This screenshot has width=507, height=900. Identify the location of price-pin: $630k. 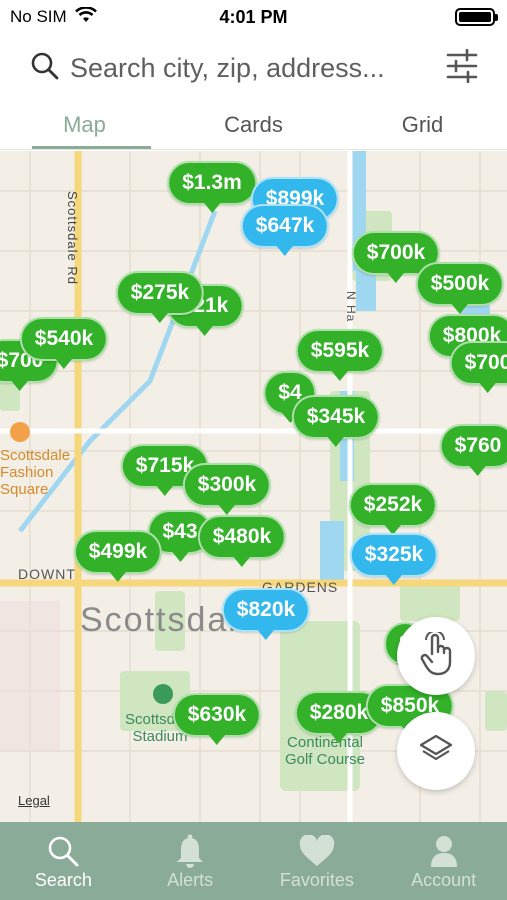
(217, 719).